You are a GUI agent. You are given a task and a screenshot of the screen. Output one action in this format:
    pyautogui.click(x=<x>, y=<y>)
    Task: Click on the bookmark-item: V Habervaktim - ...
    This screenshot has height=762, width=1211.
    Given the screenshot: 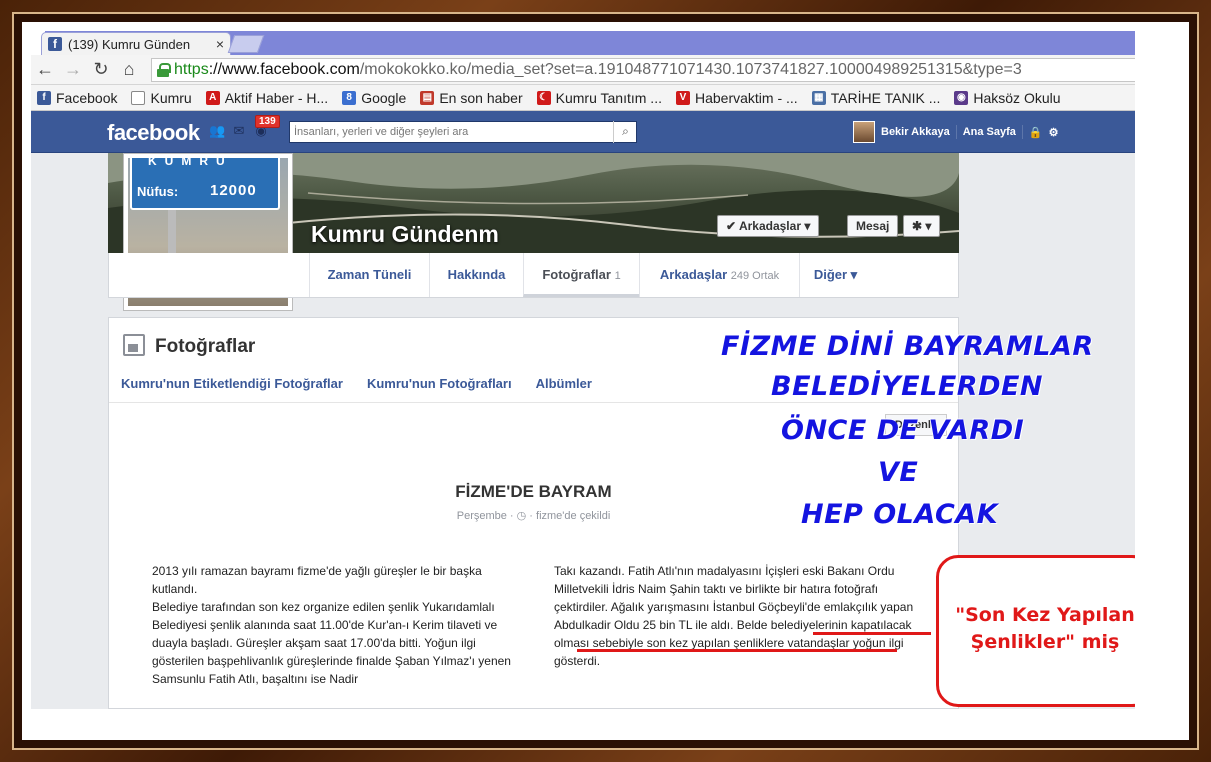 What is the action you would take?
    pyautogui.click(x=738, y=98)
    